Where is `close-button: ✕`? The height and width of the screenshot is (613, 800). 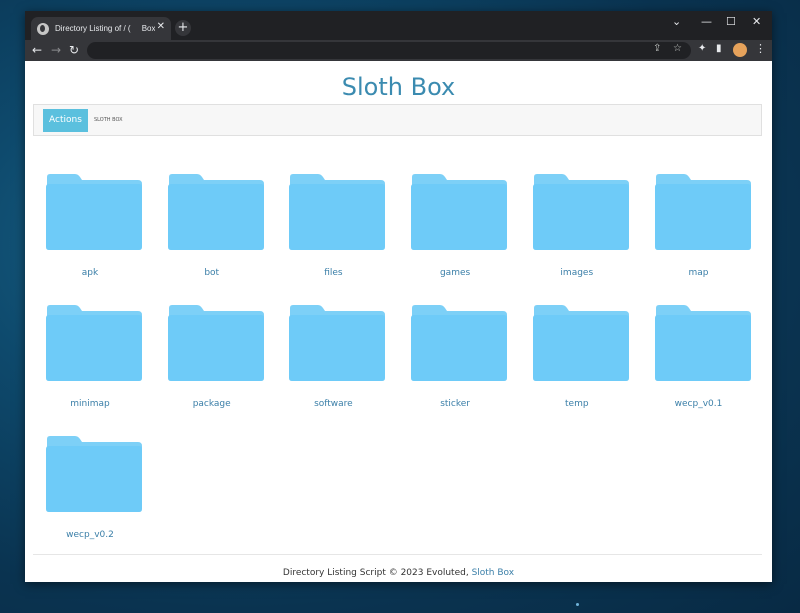 close-button: ✕ is located at coordinates (756, 21).